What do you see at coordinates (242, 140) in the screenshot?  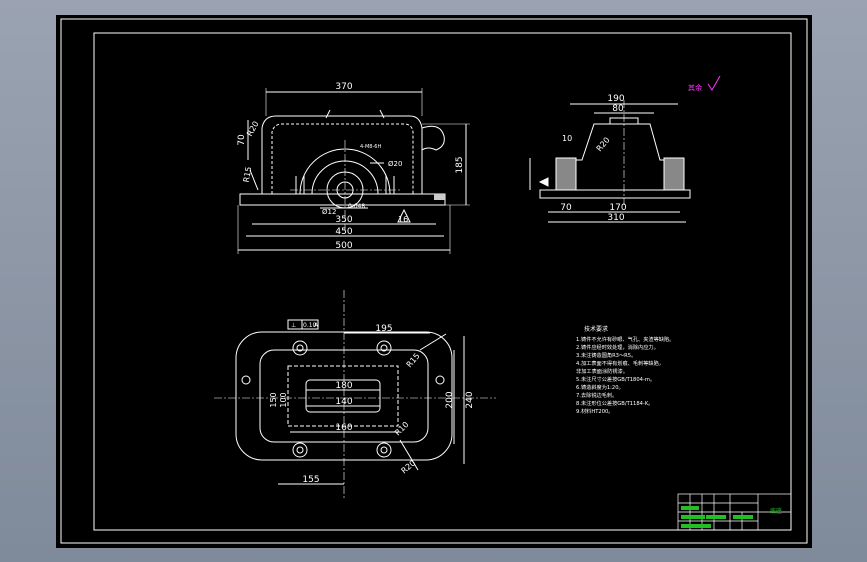 I see `dim-70: 70` at bounding box center [242, 140].